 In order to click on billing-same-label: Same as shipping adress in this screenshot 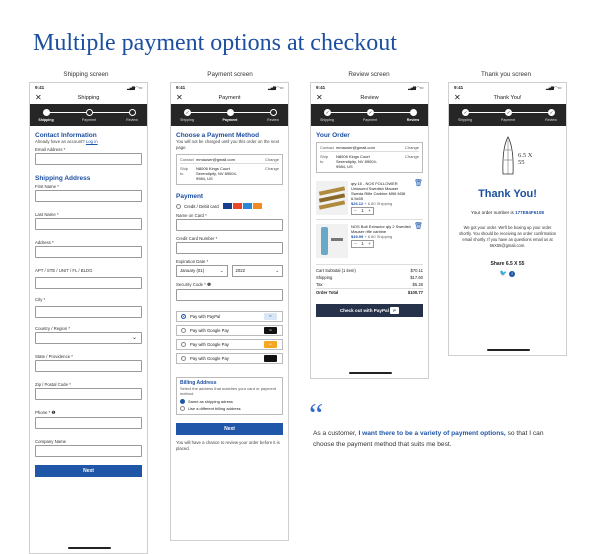, I will do `click(210, 401)`.